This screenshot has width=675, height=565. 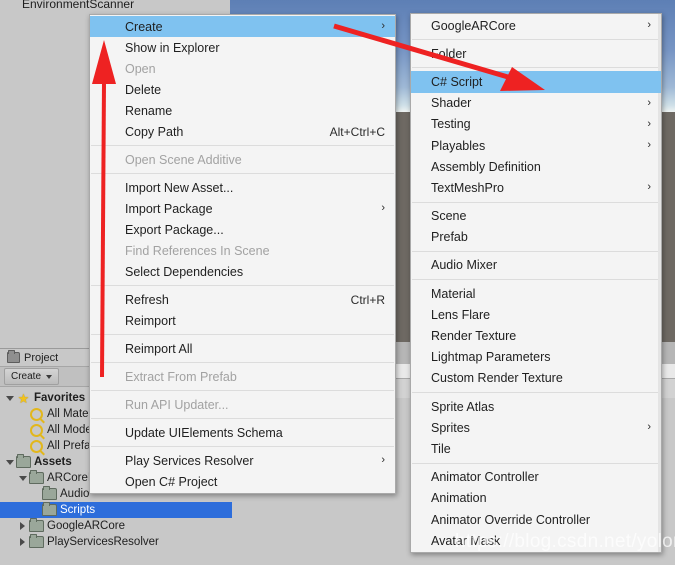 What do you see at coordinates (169, 208) in the screenshot?
I see `menu-item-label: Import Package` at bounding box center [169, 208].